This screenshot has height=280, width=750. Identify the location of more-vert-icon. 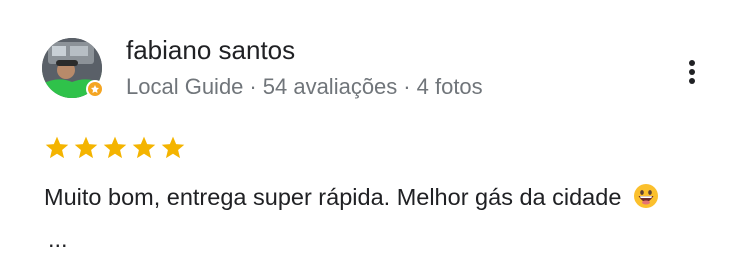
(692, 72).